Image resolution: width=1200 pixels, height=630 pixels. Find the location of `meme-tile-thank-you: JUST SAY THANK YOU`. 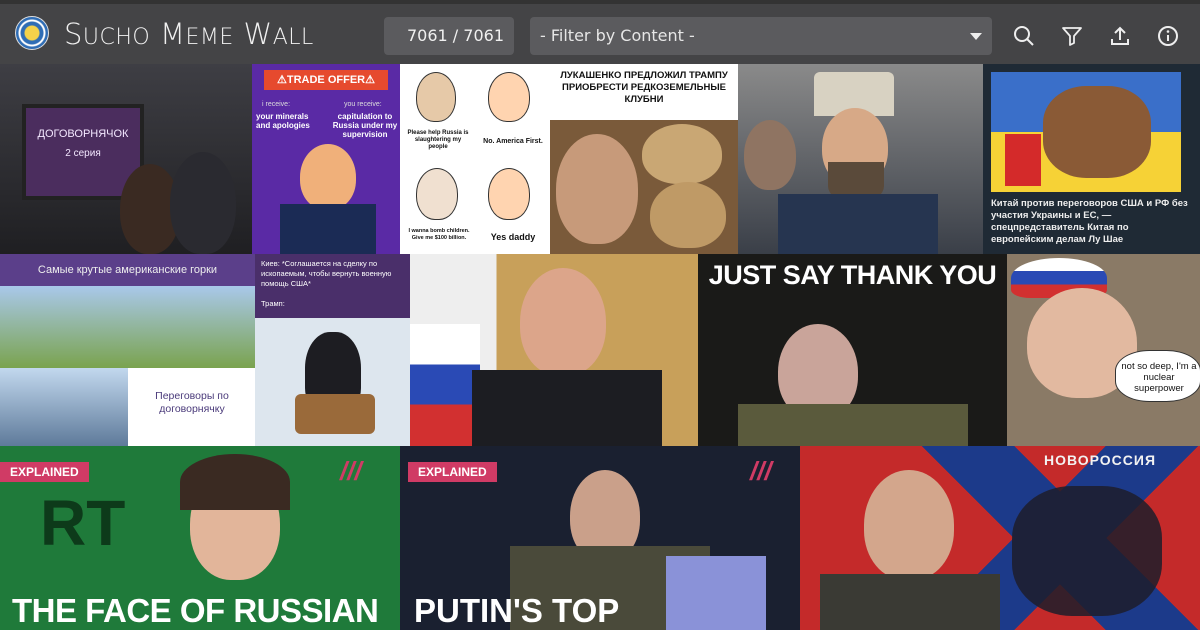

meme-tile-thank-you: JUST SAY THANK YOU is located at coordinates (852, 350).